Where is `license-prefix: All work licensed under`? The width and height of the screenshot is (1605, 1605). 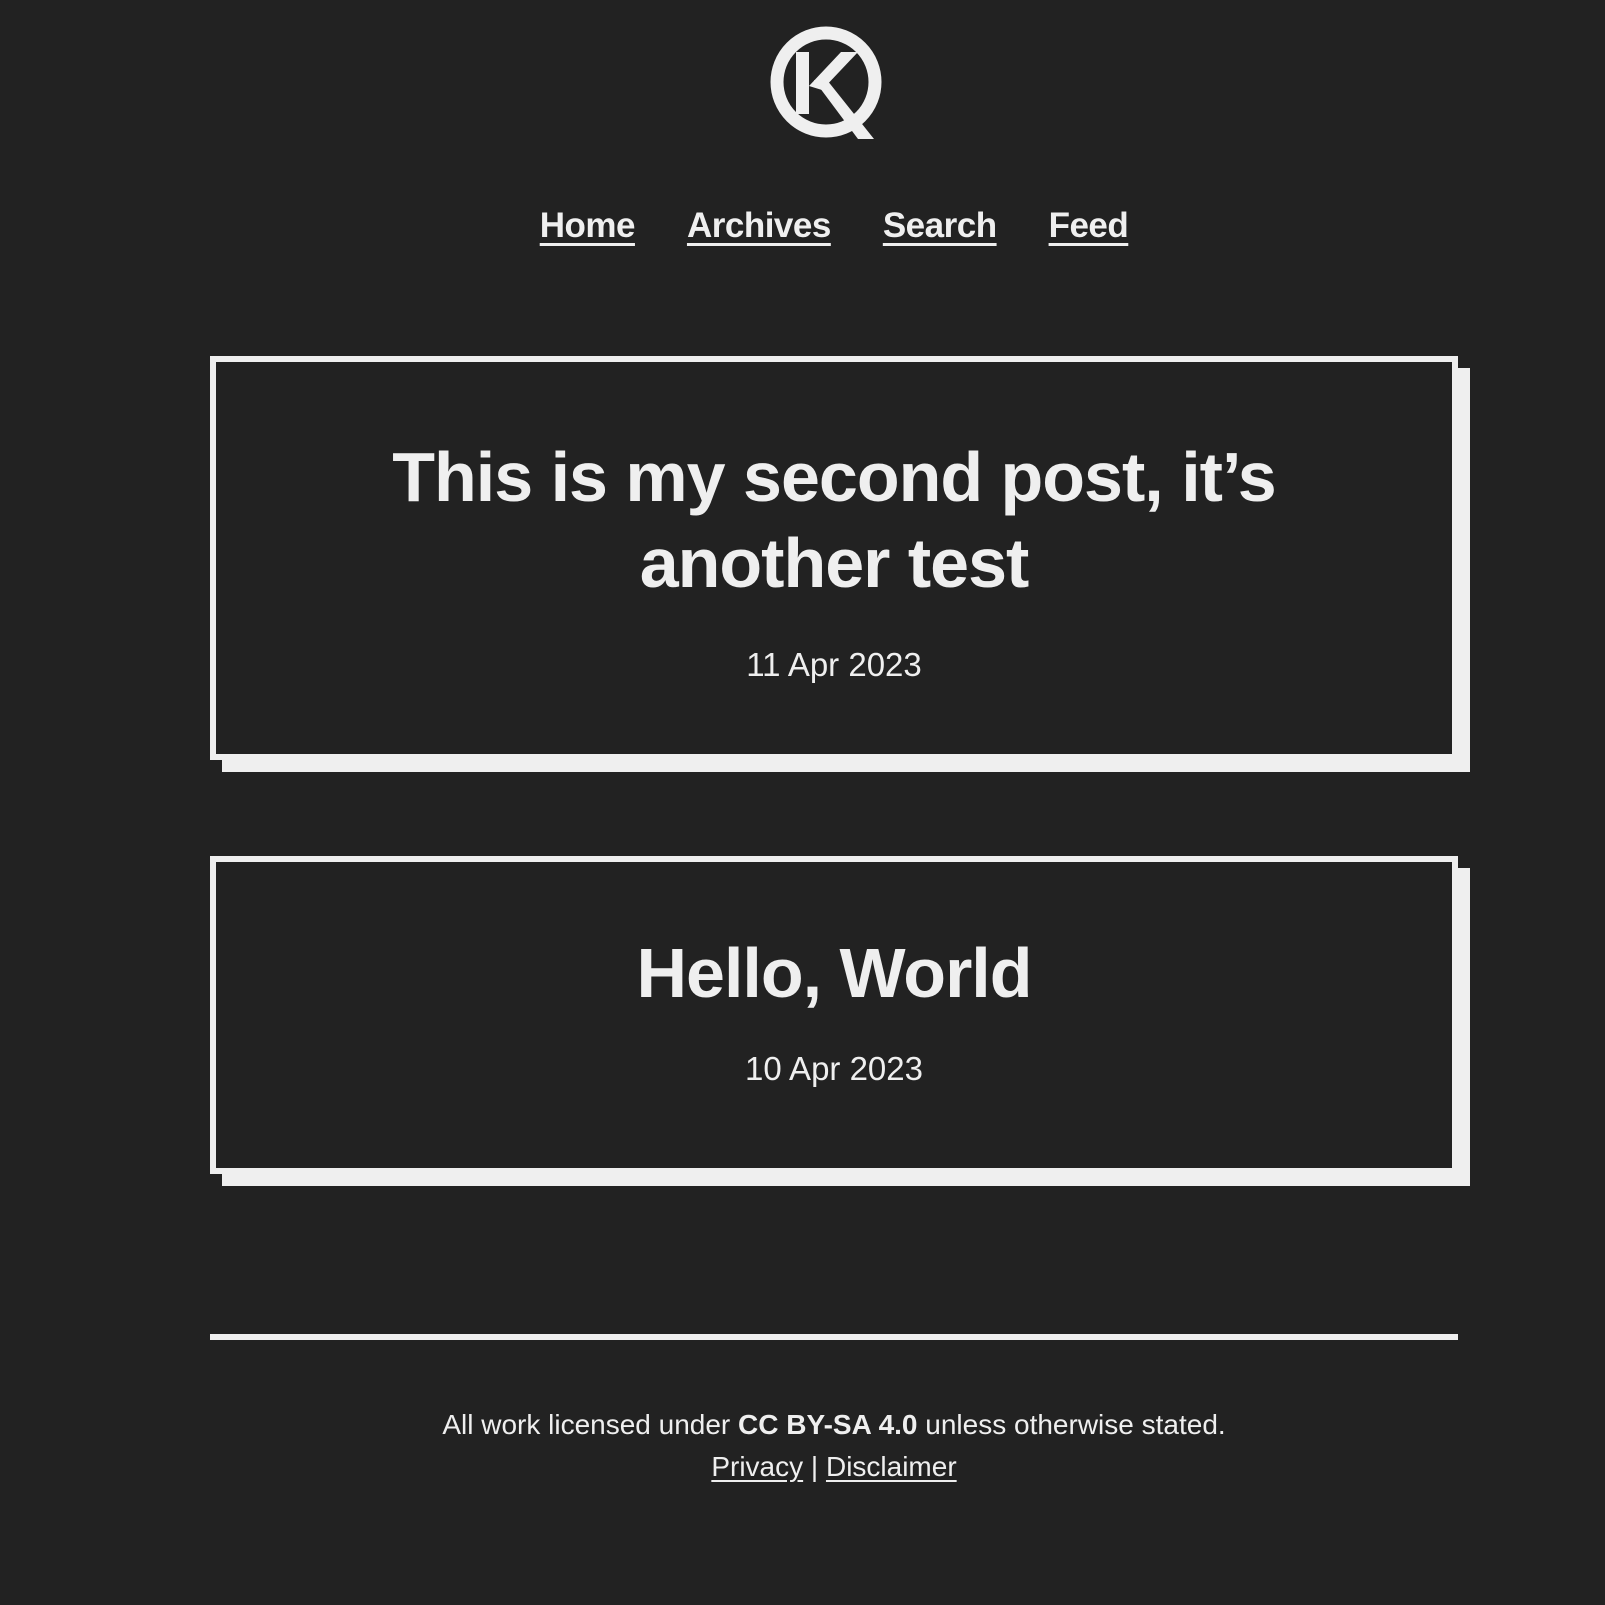
license-prefix: All work licensed under is located at coordinates (590, 1424).